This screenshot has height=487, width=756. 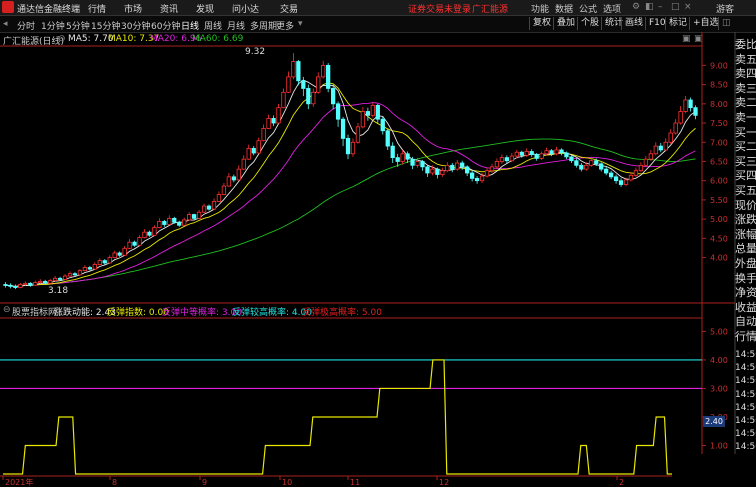 What do you see at coordinates (719, 388) in the screenshot?
I see `indicator-tick-label: 3.00` at bounding box center [719, 388].